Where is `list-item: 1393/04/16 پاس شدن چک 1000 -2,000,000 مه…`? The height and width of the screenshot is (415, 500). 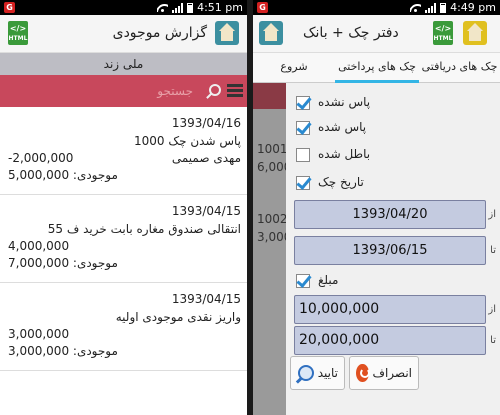
list-item: 1393/04/16 پاس شدن چک 1000 -2,000,000 مه… is located at coordinates (123, 151).